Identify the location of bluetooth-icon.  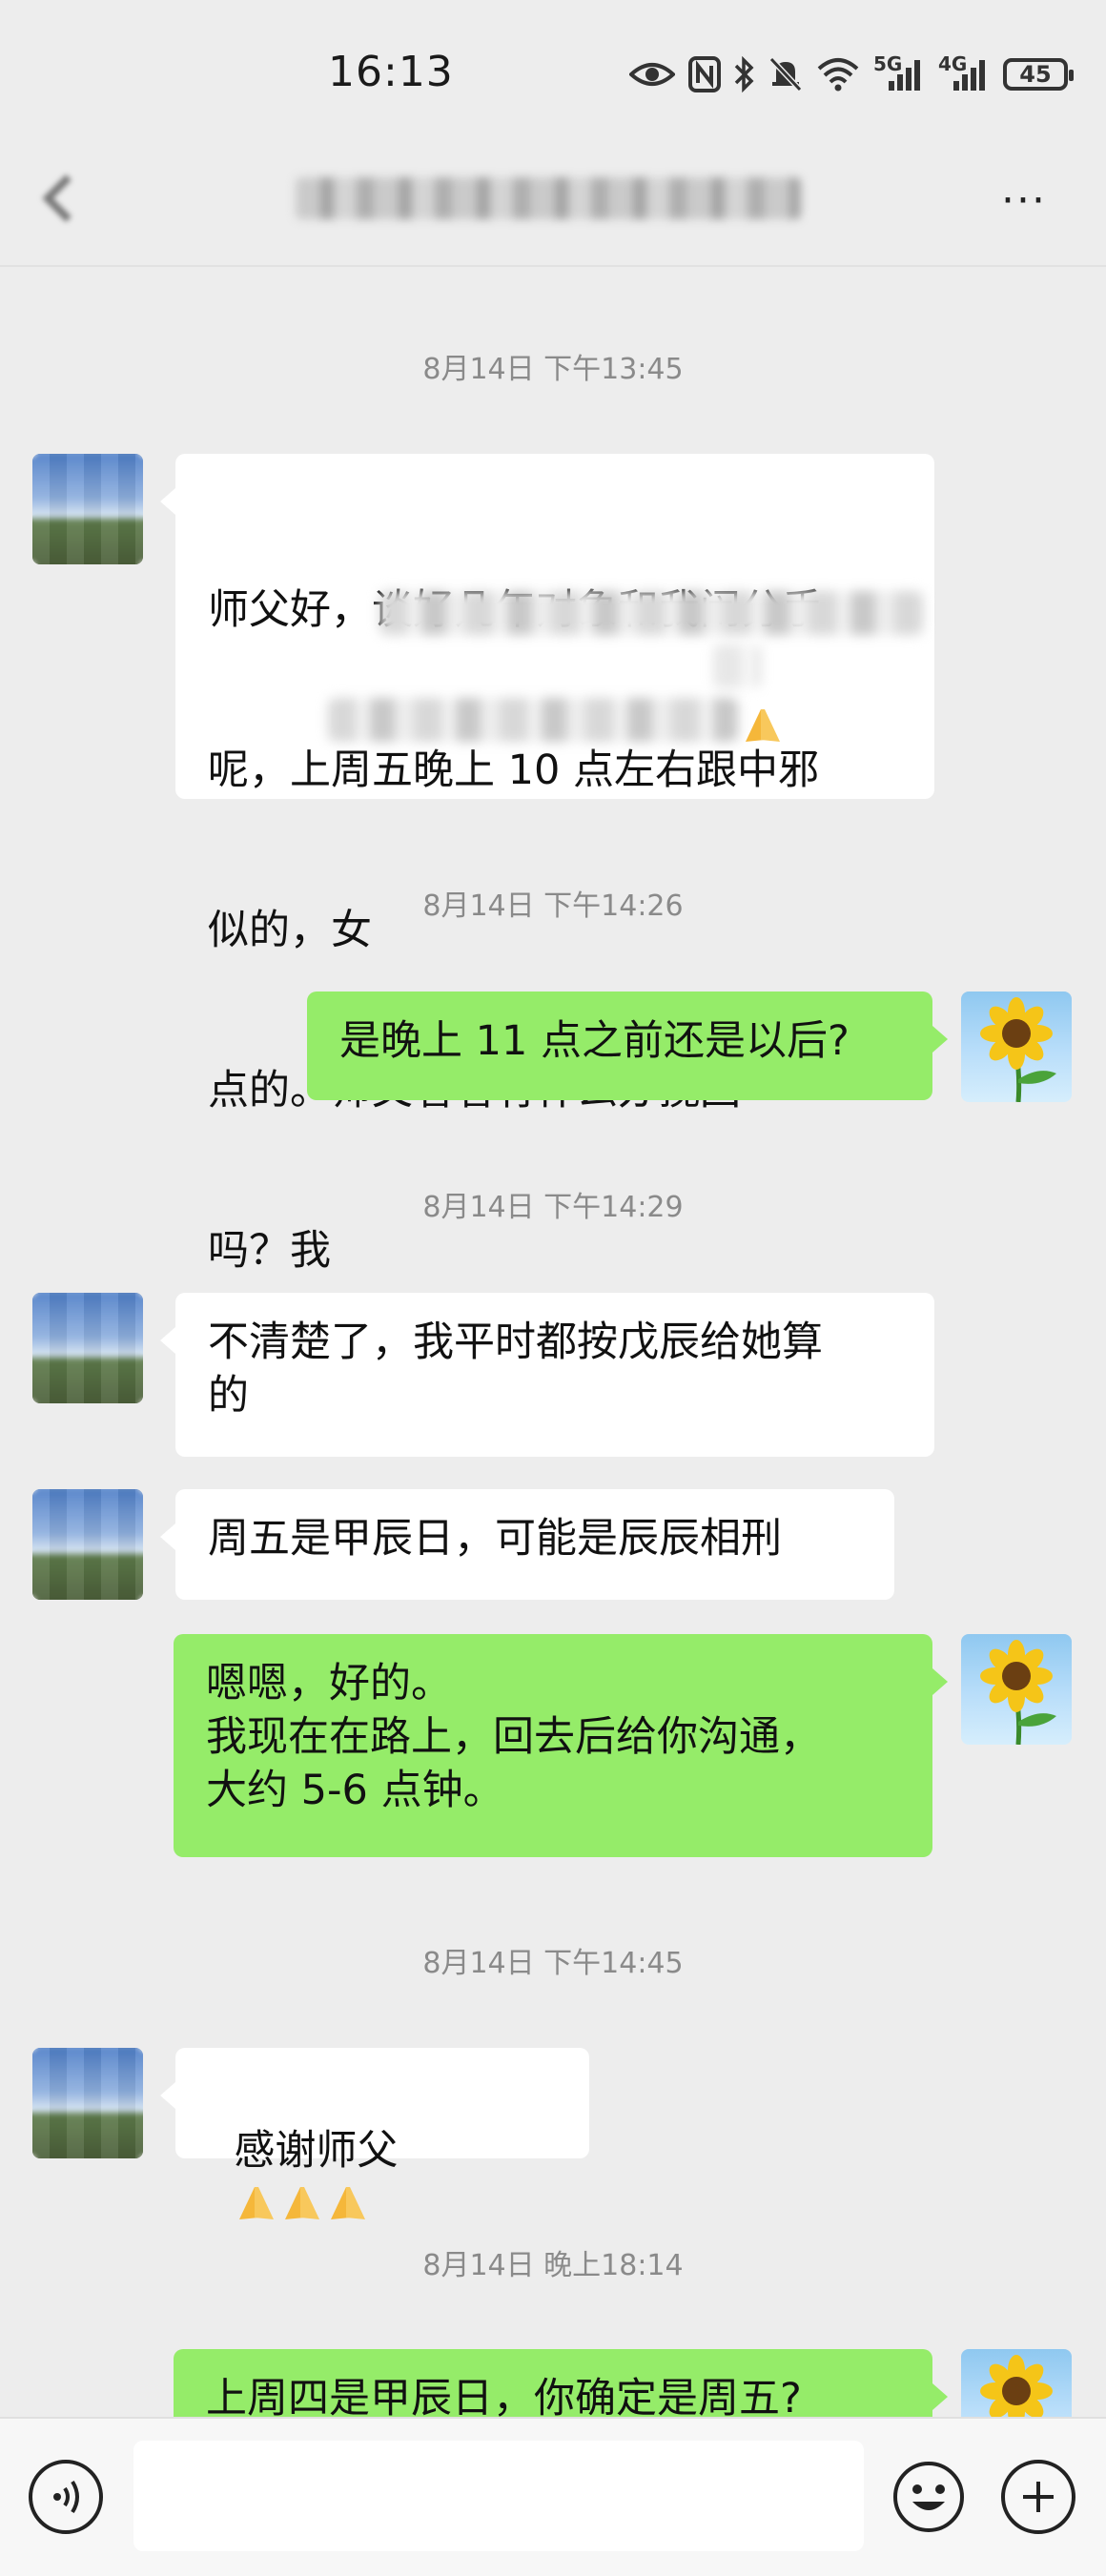
(744, 74).